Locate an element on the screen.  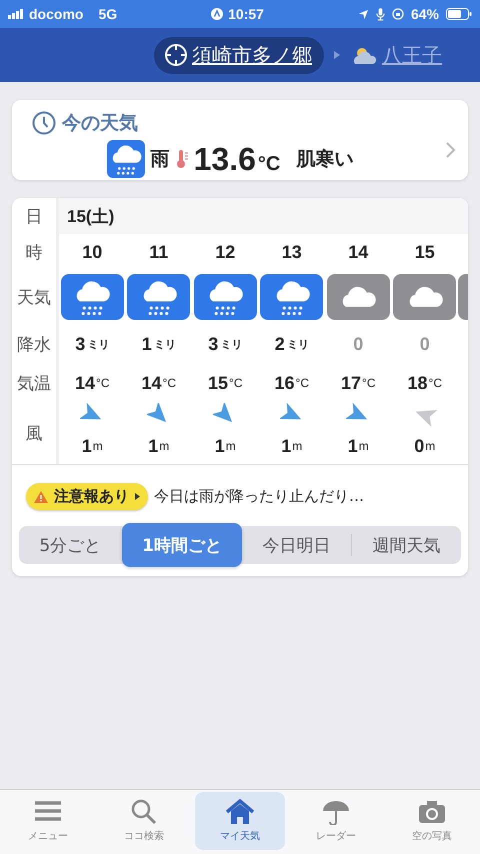
nav-tab: 空の写真 is located at coordinates (432, 821).